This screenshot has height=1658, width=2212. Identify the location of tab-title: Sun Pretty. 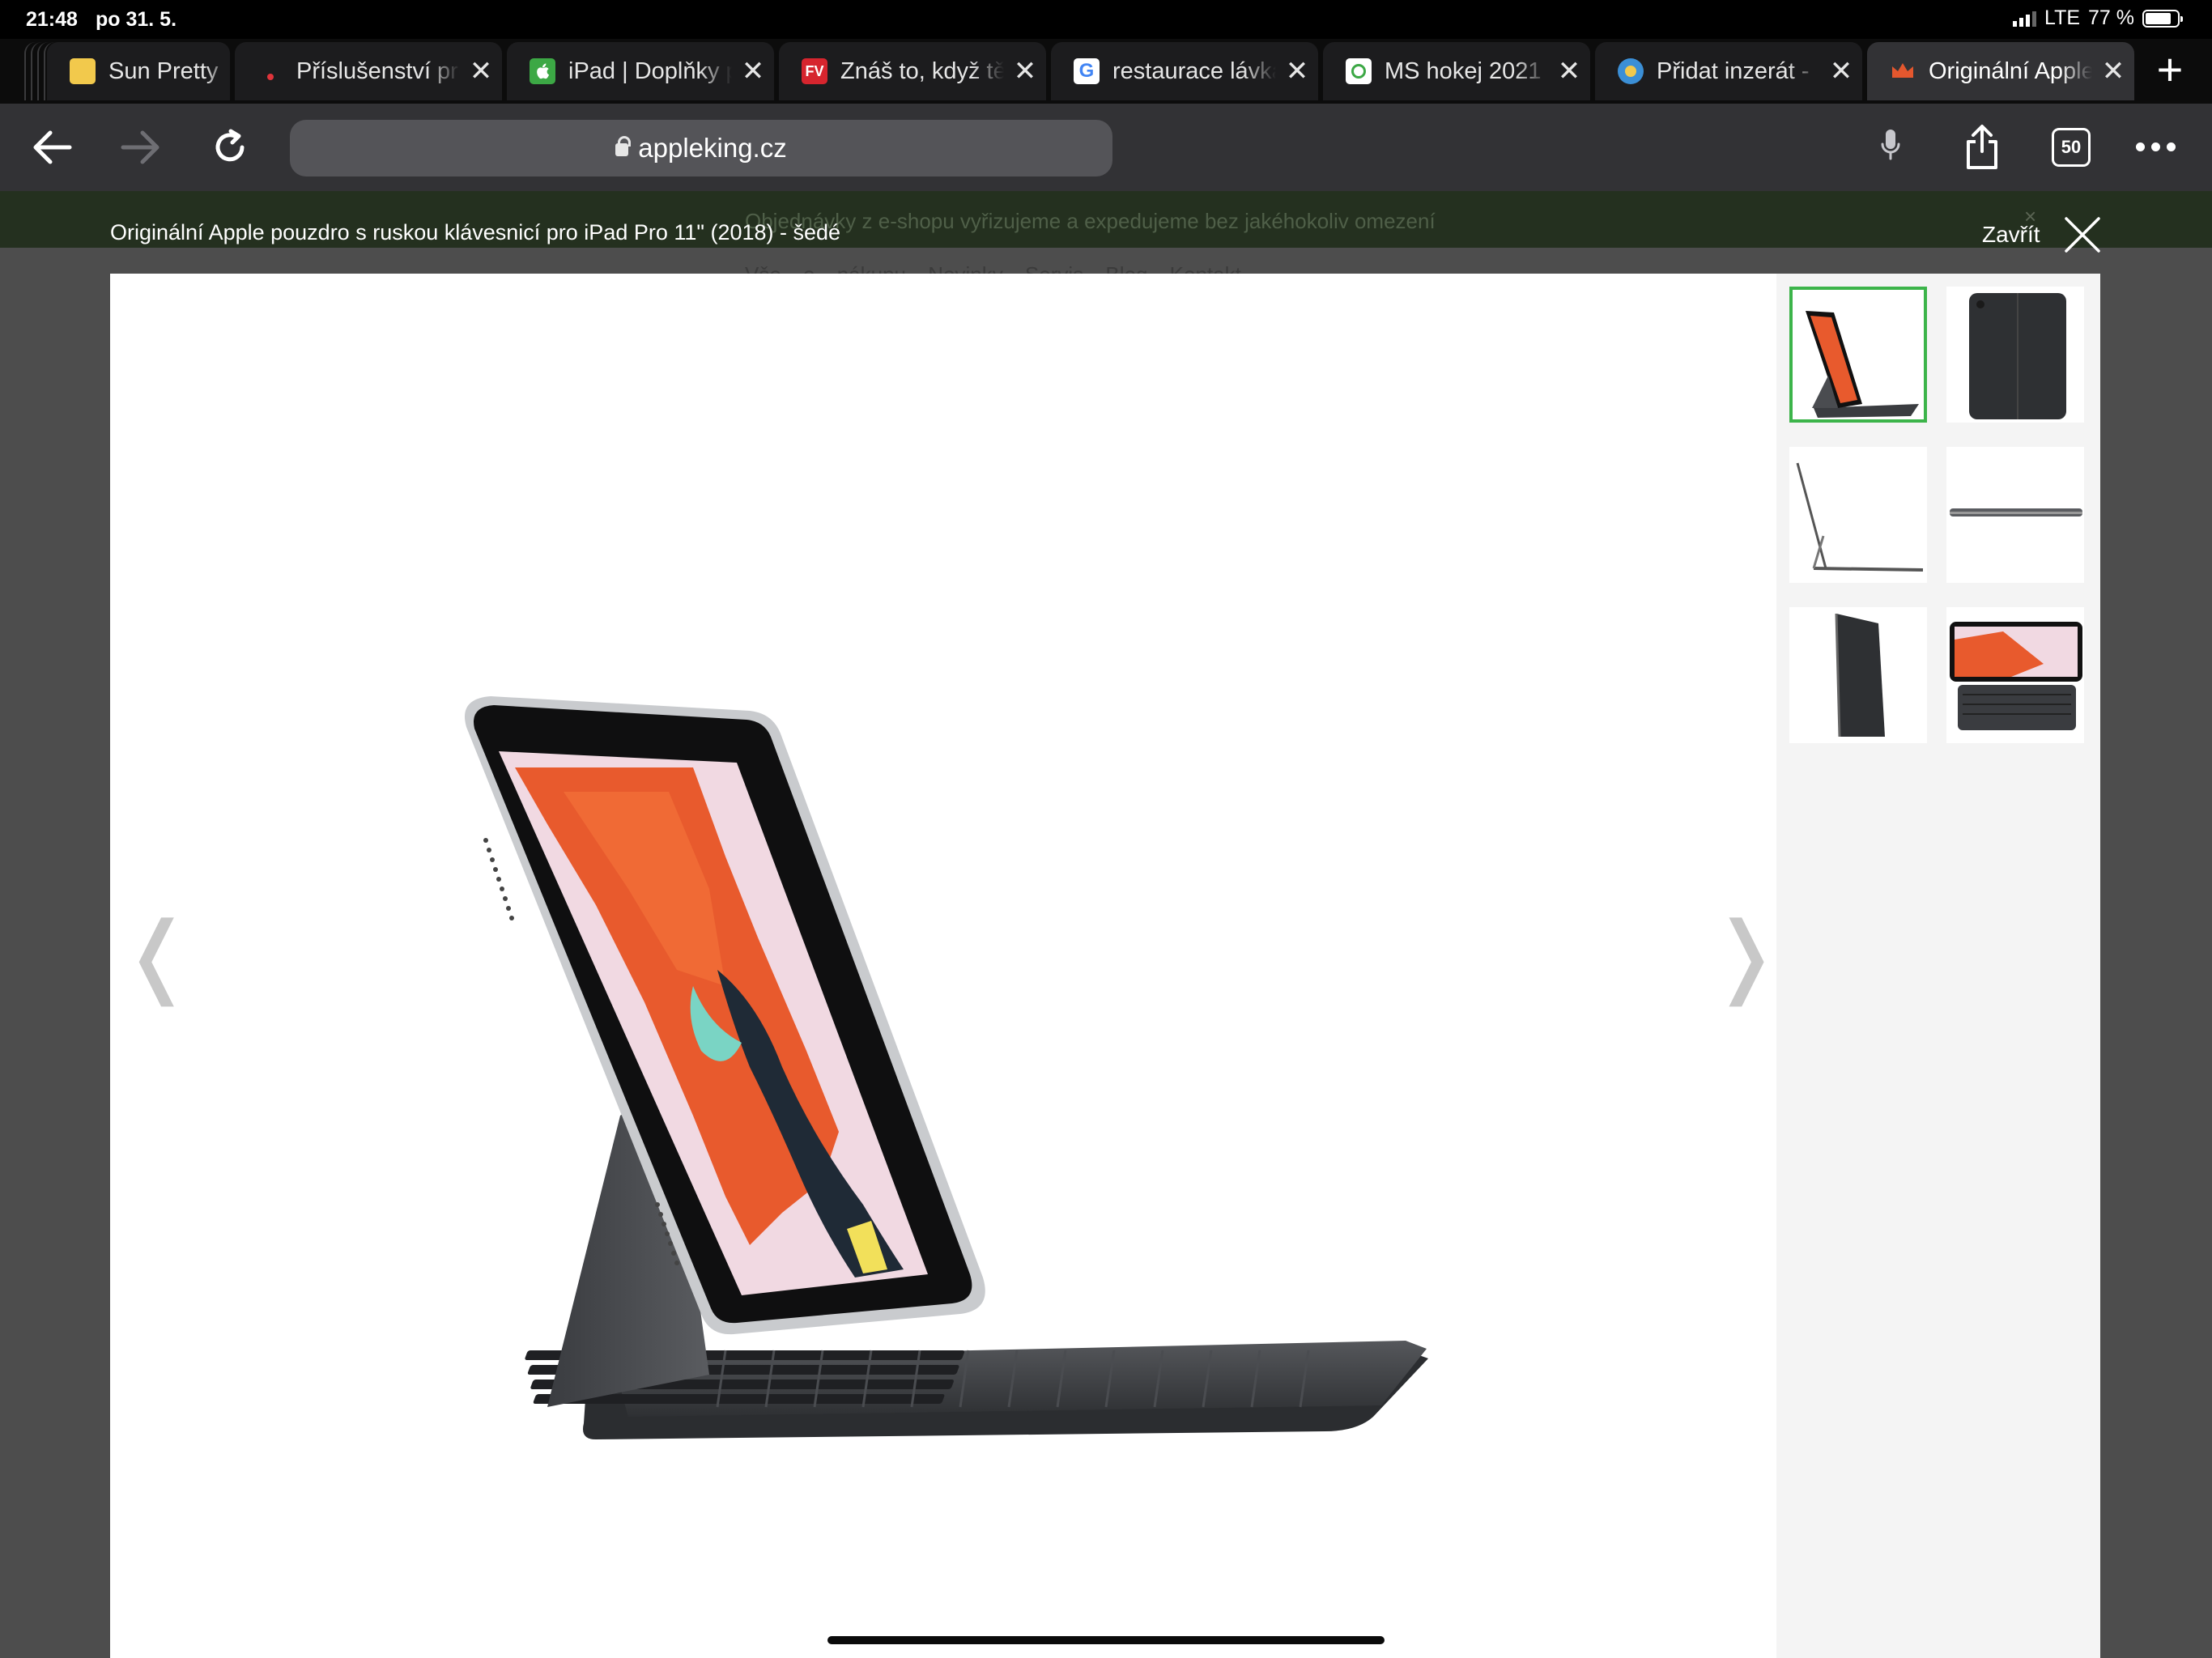
(163, 70).